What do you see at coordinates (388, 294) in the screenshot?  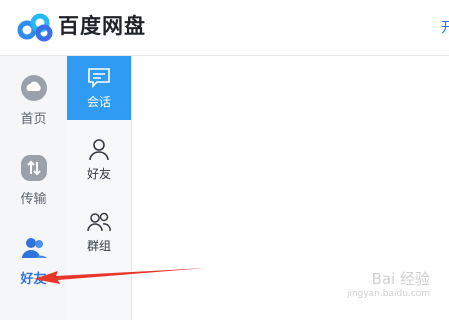 I see `watermark-sub: jingyan.baidu.com` at bounding box center [388, 294].